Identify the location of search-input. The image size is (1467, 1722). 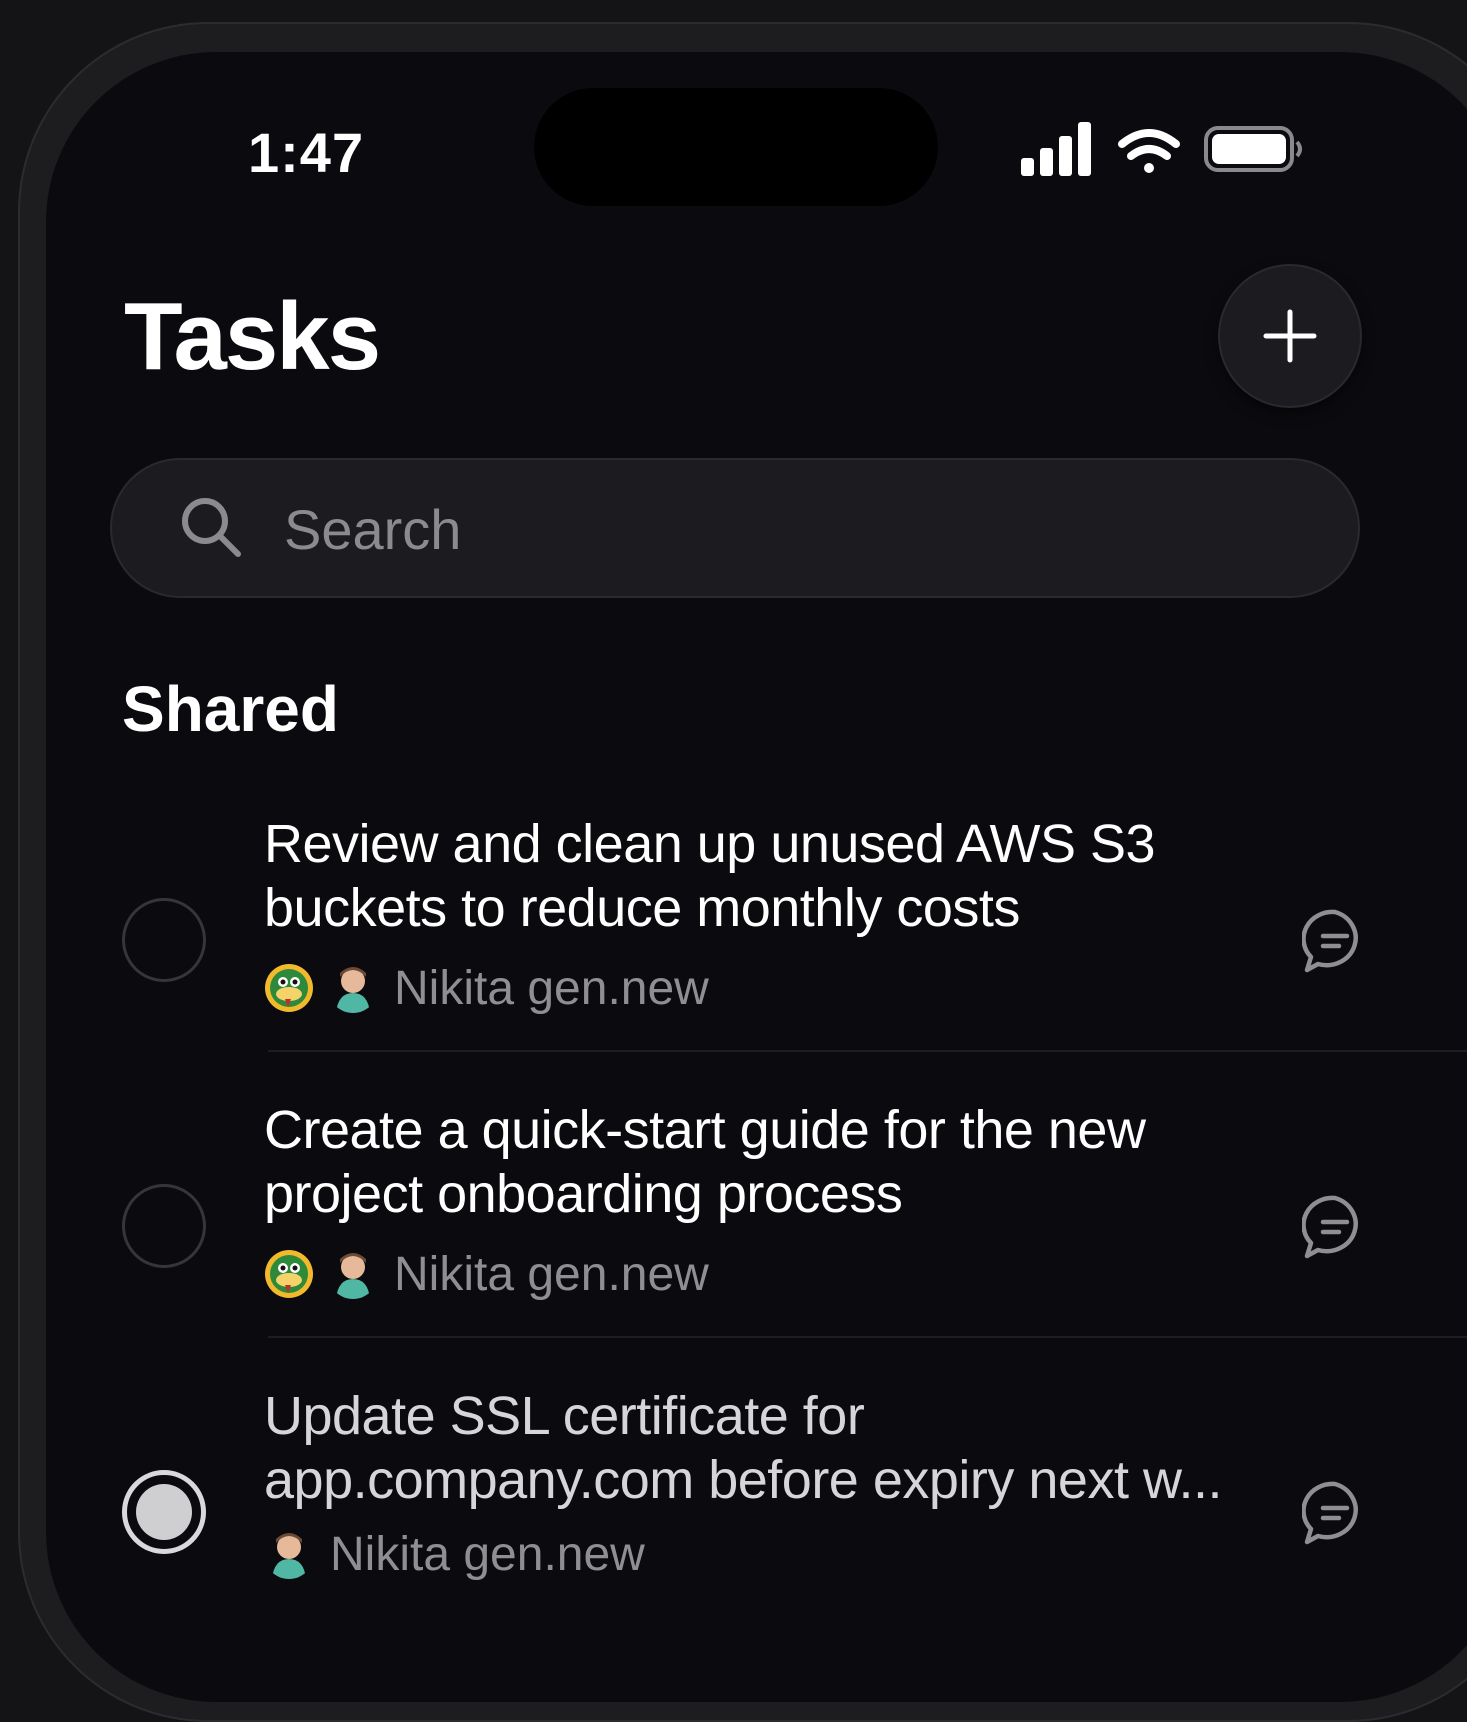
(794, 529).